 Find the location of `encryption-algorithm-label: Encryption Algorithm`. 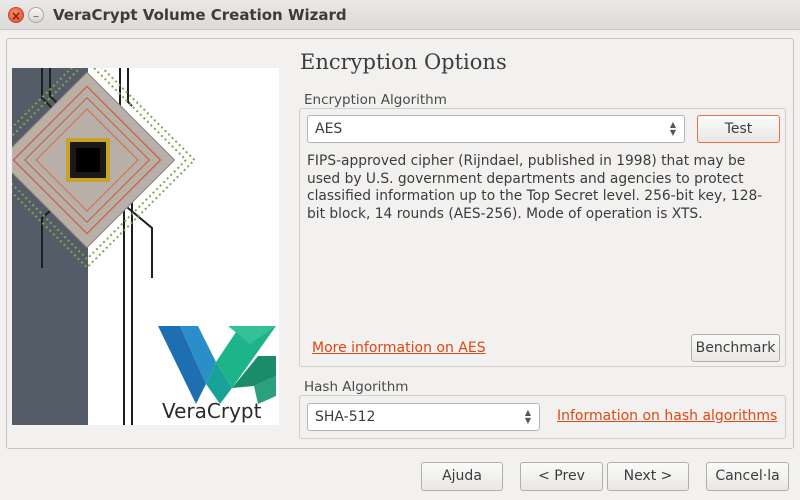

encryption-algorithm-label: Encryption Algorithm is located at coordinates (377, 100).